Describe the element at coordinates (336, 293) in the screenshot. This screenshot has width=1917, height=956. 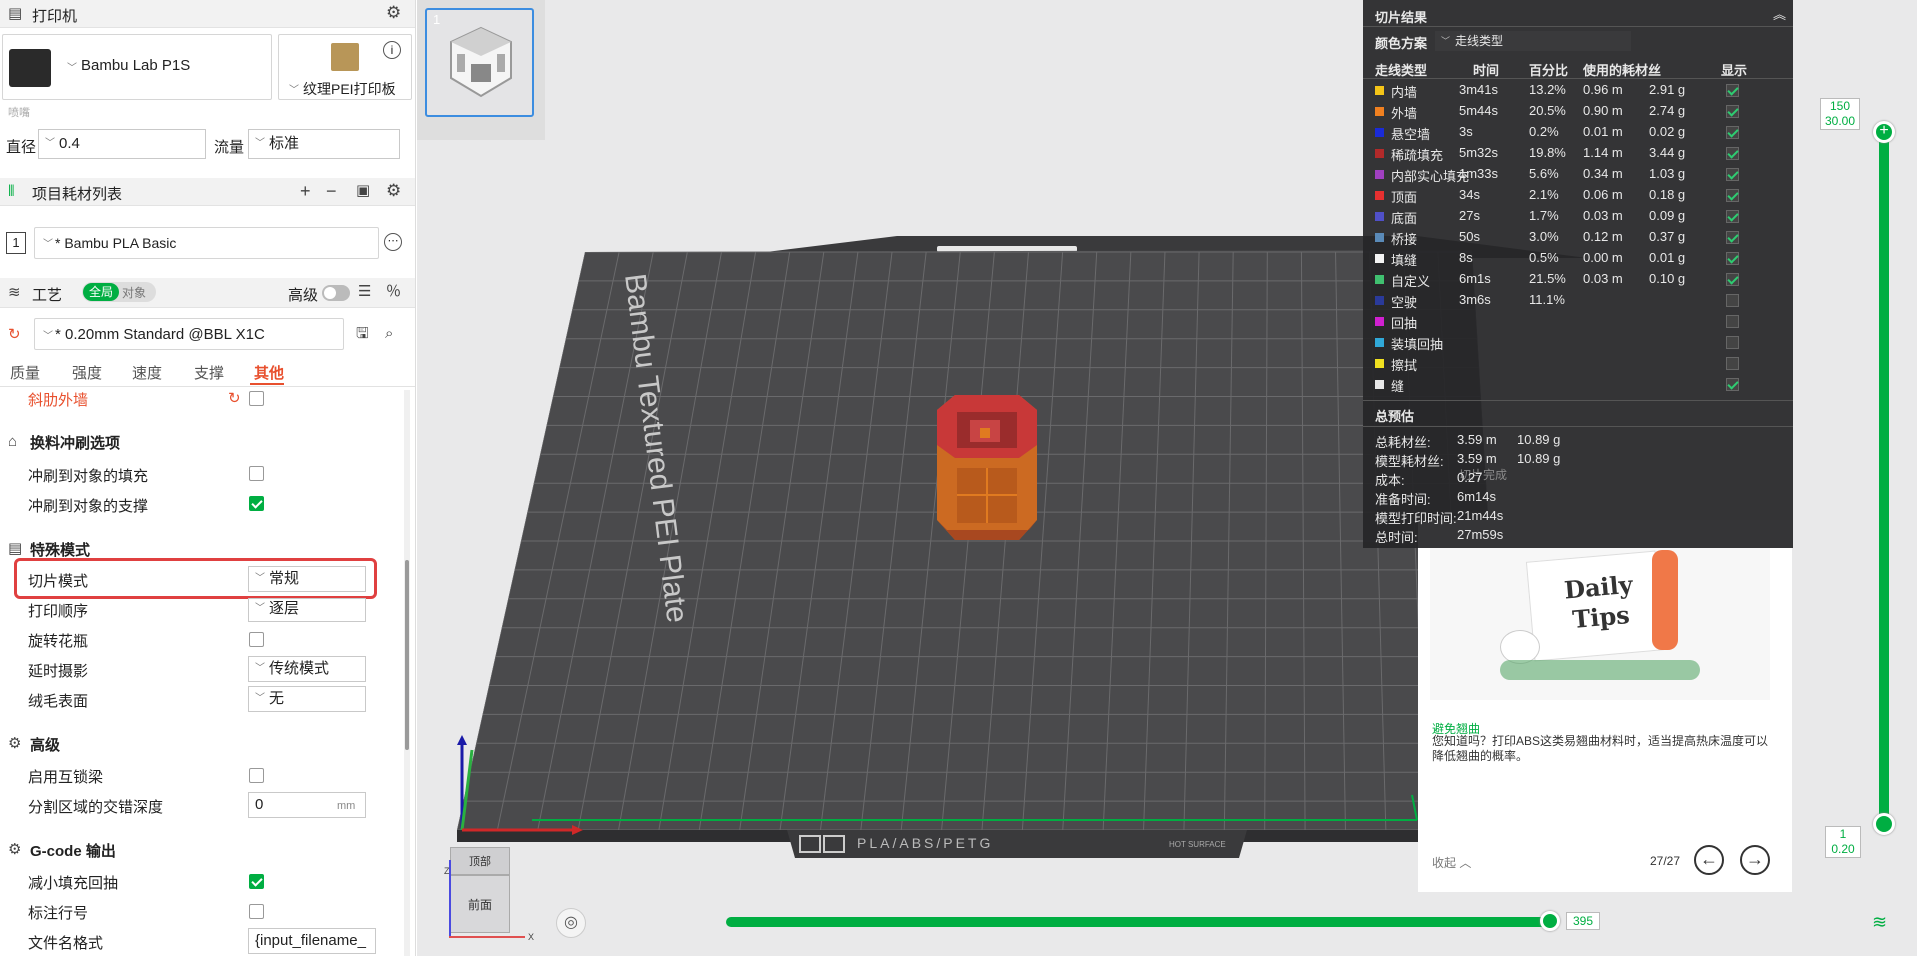
I see `advanced-switch` at that location.